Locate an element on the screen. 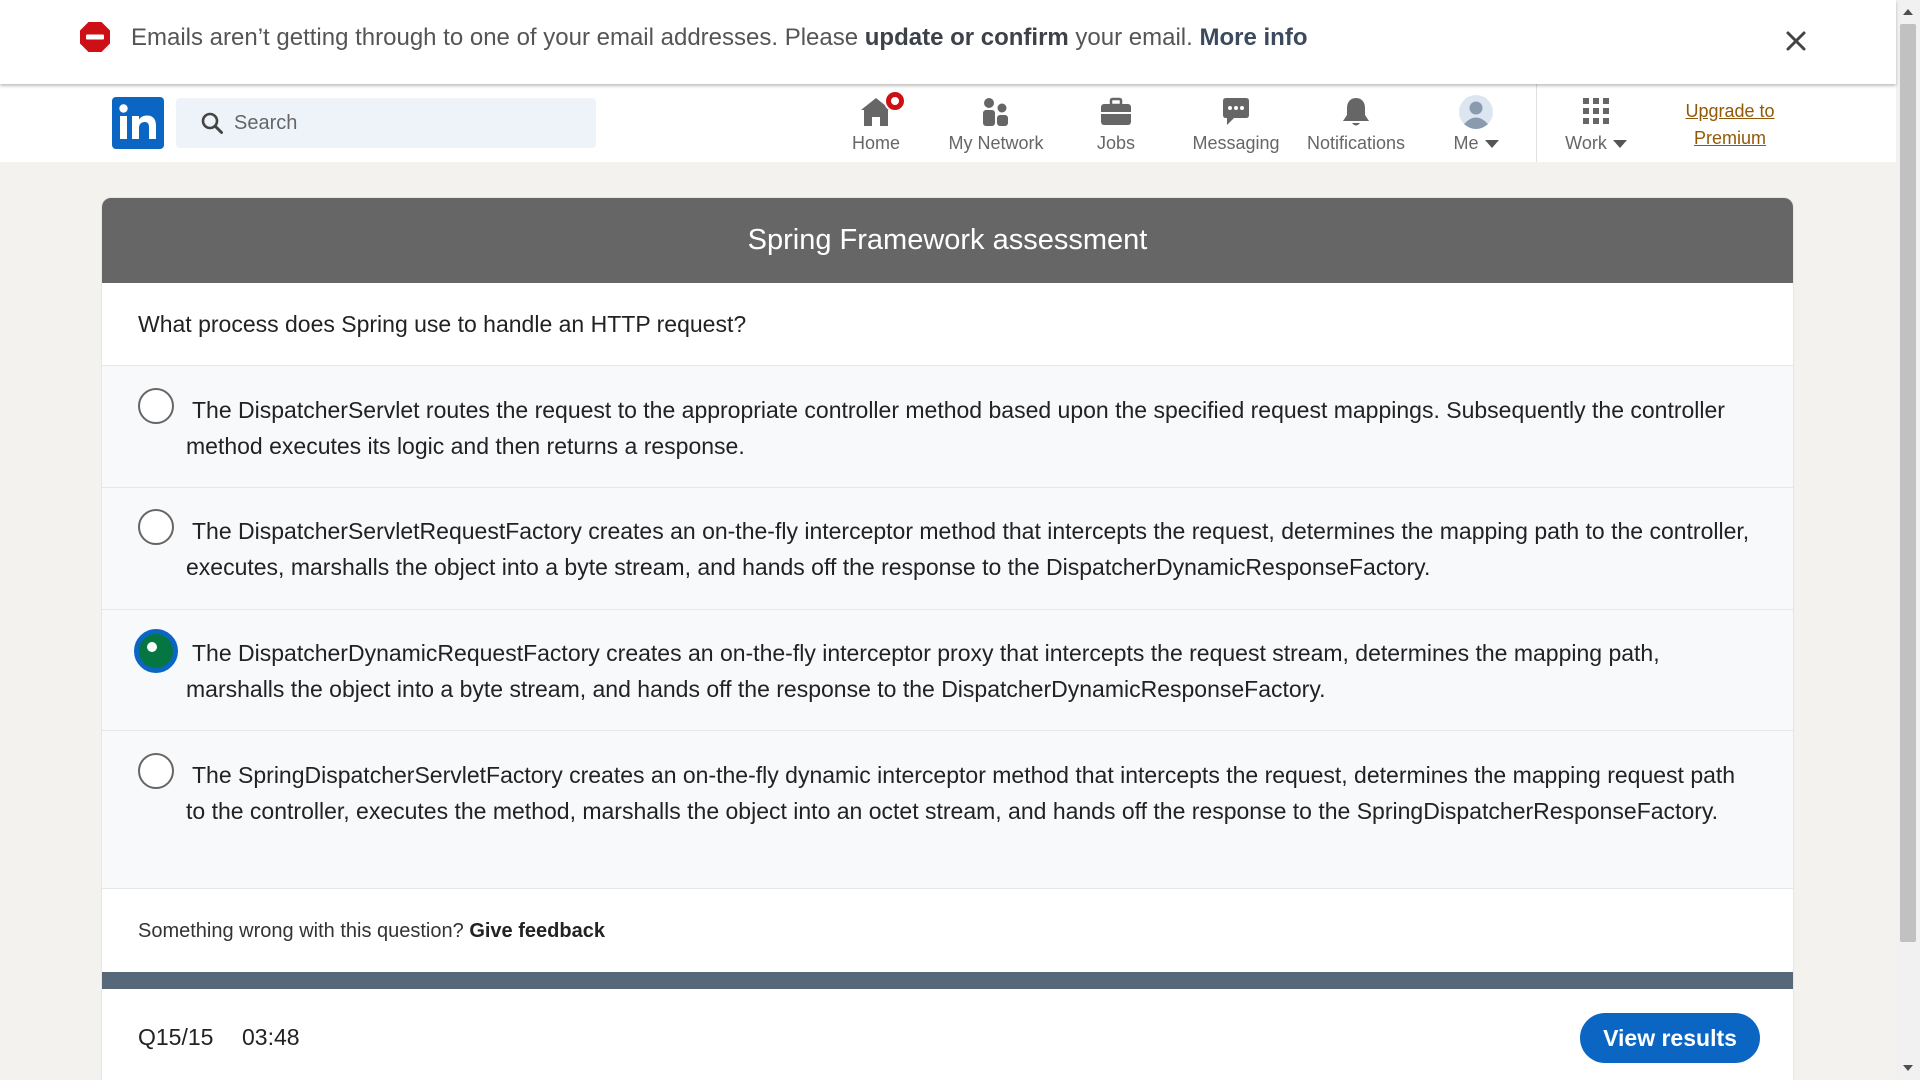 The width and height of the screenshot is (1920, 1080). stop-icon is located at coordinates (95, 37).